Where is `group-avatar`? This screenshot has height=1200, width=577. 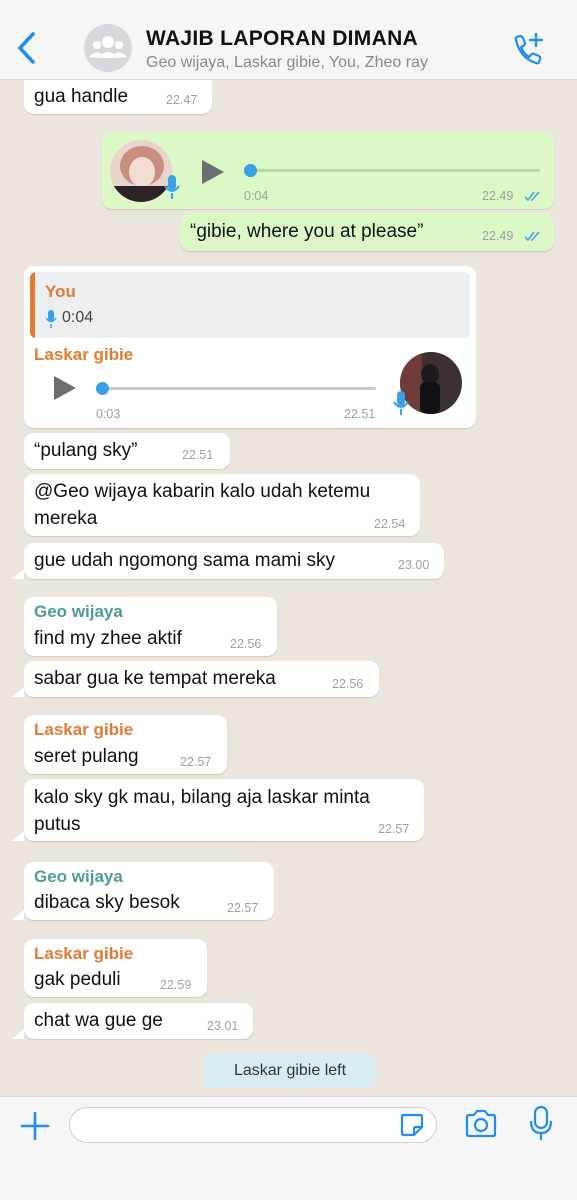 group-avatar is located at coordinates (108, 48).